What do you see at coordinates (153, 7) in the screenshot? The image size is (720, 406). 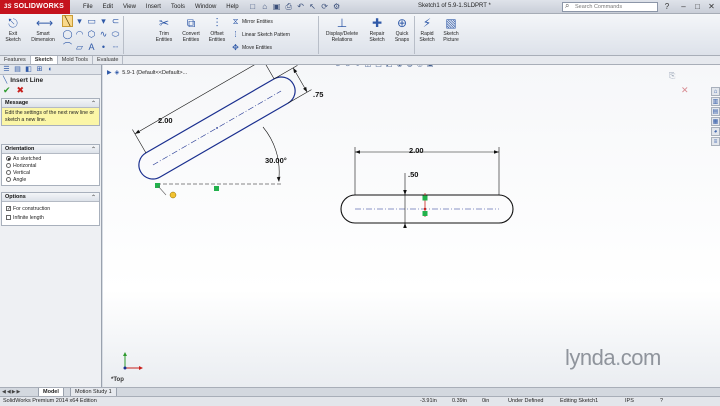 I see `menu-insert: Insert` at bounding box center [153, 7].